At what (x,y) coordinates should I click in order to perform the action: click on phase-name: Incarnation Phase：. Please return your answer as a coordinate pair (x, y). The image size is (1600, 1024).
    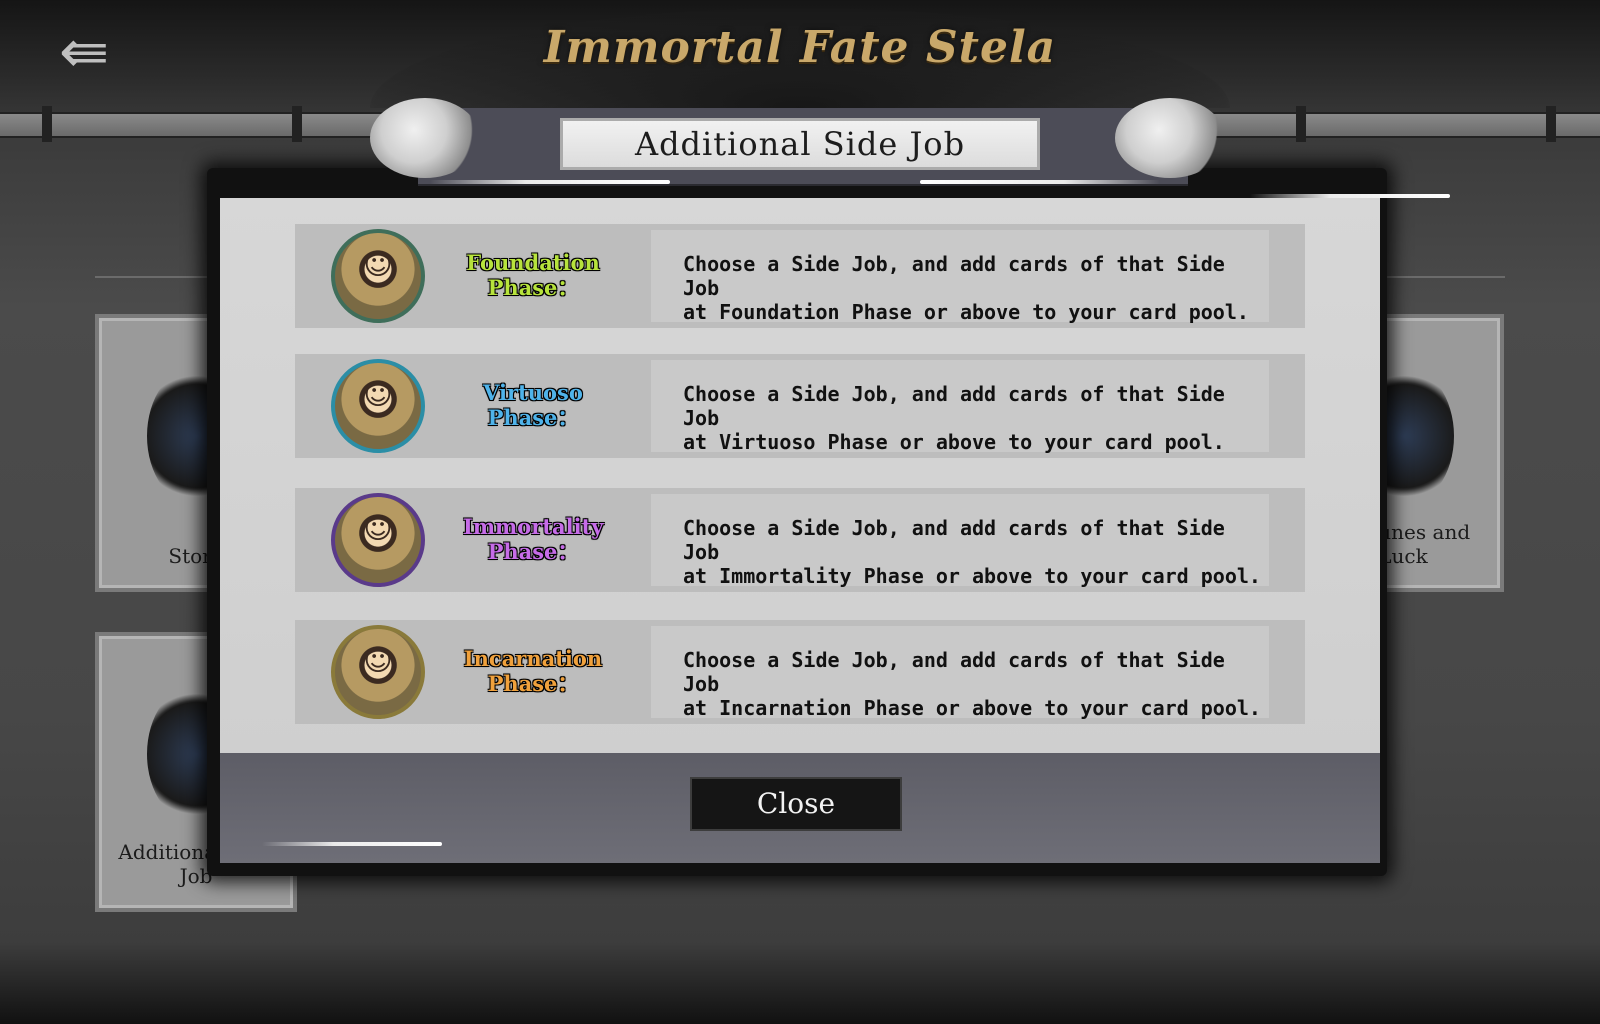
    Looking at the image, I should click on (533, 671).